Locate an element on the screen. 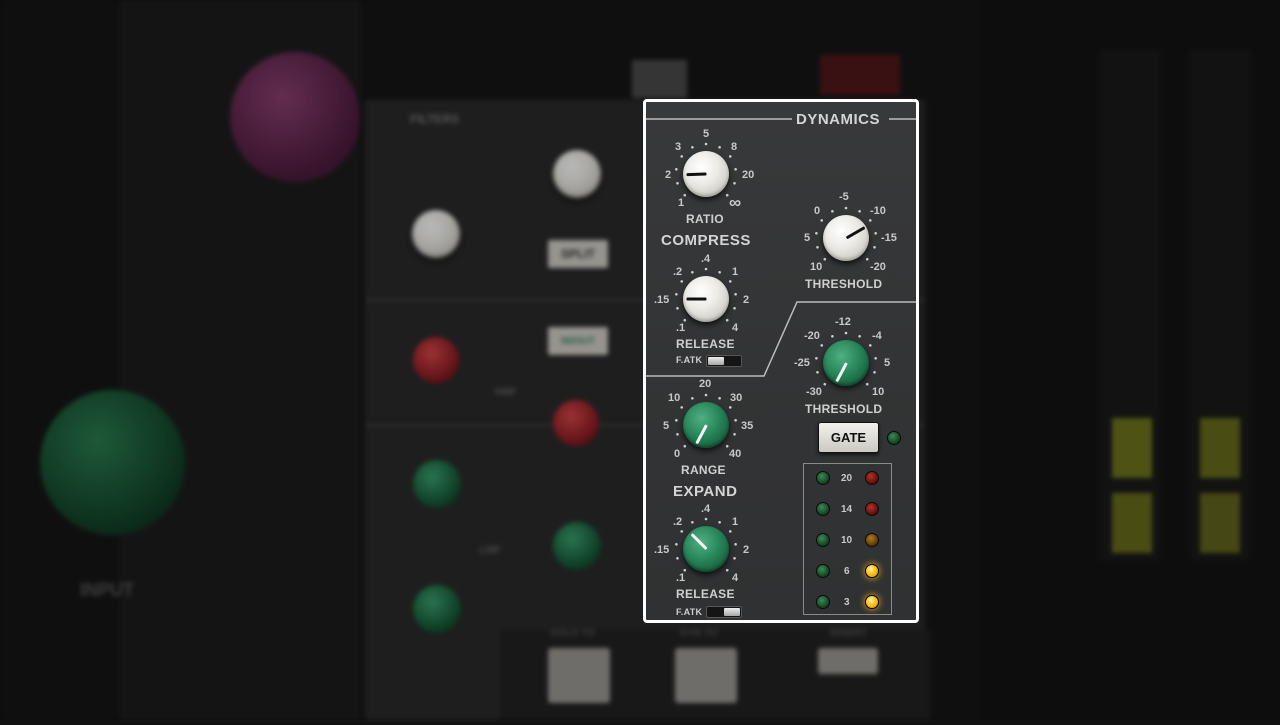 The height and width of the screenshot is (725, 1280). compress-release-label: RELEASE is located at coordinates (705, 344).